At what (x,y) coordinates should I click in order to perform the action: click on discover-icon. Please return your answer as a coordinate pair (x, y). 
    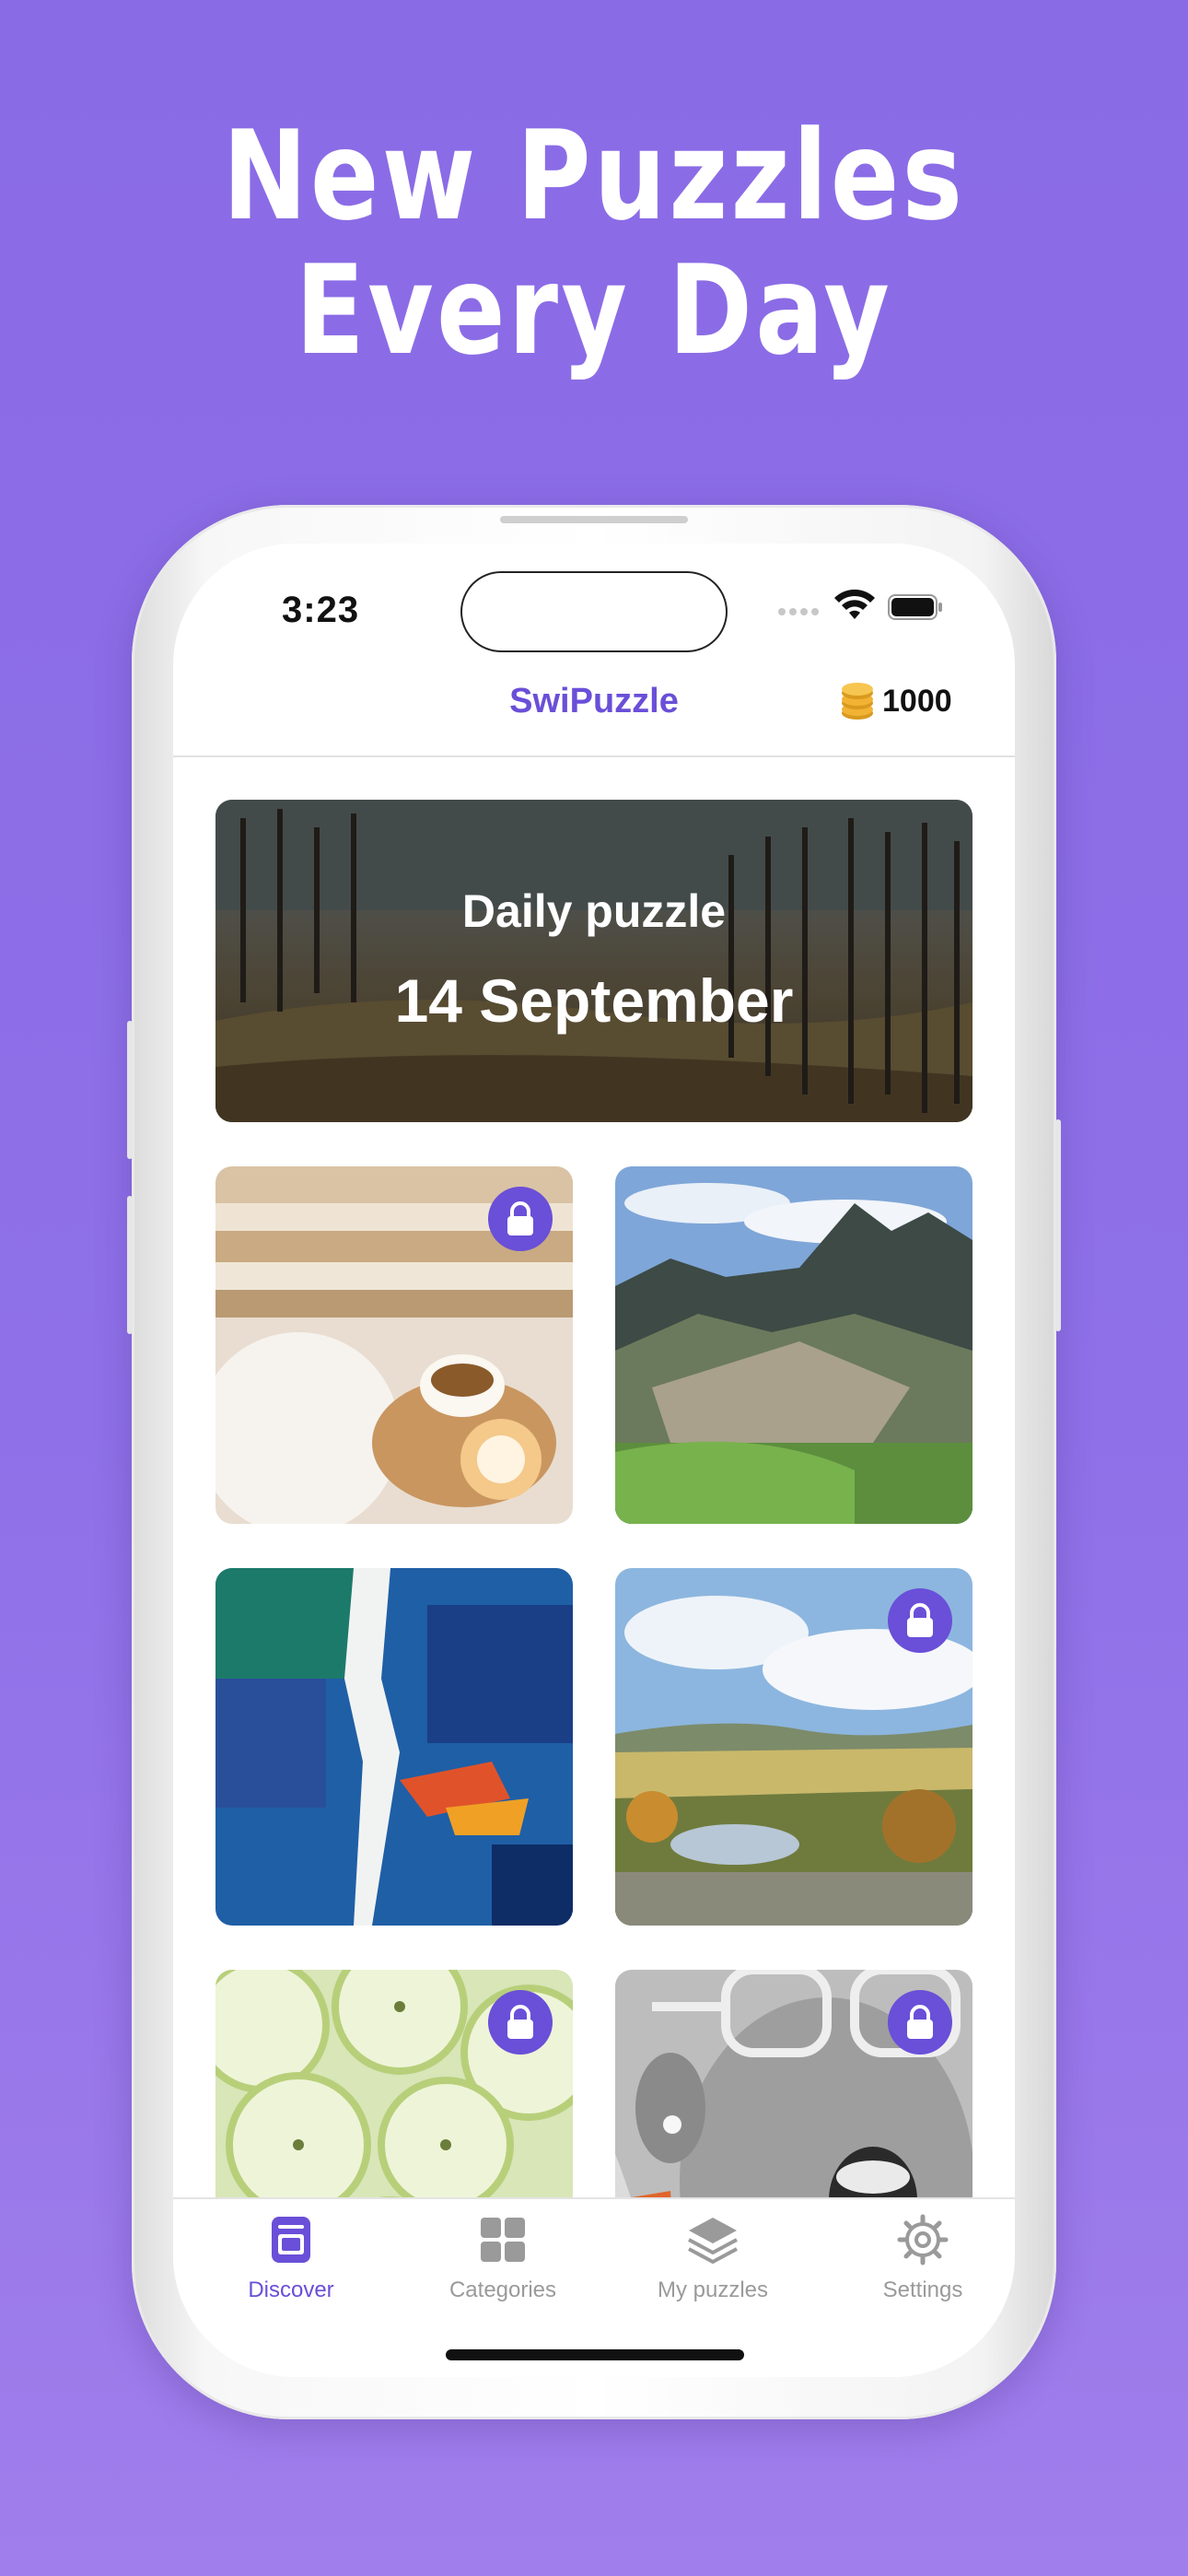
    Looking at the image, I should click on (291, 2240).